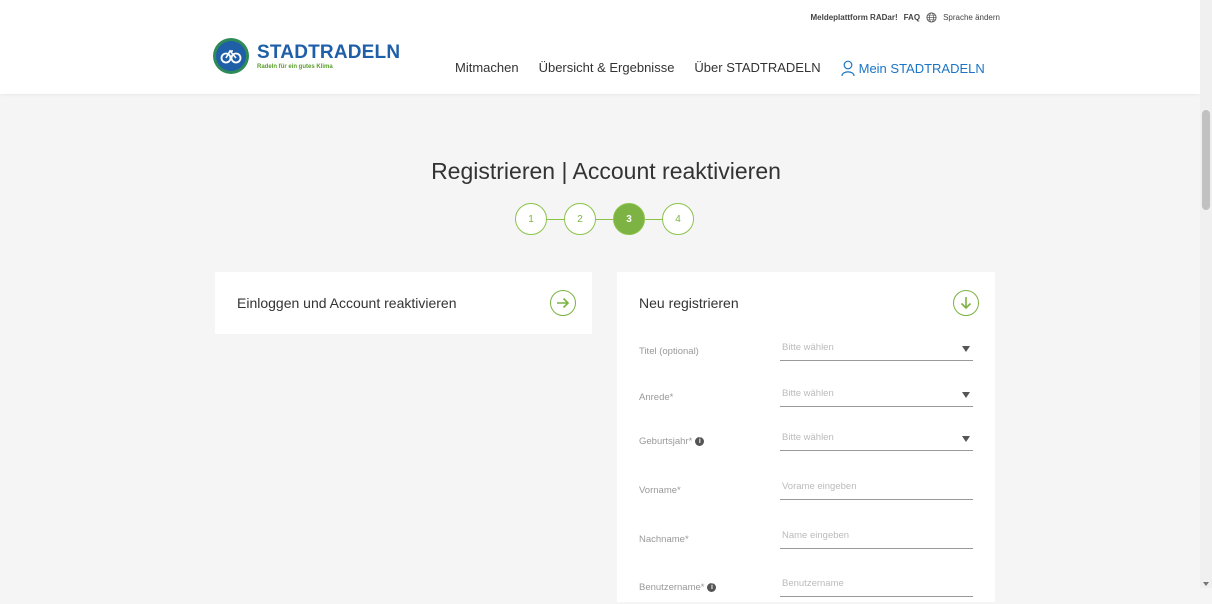  I want to click on scrollbar, so click(1206, 294).